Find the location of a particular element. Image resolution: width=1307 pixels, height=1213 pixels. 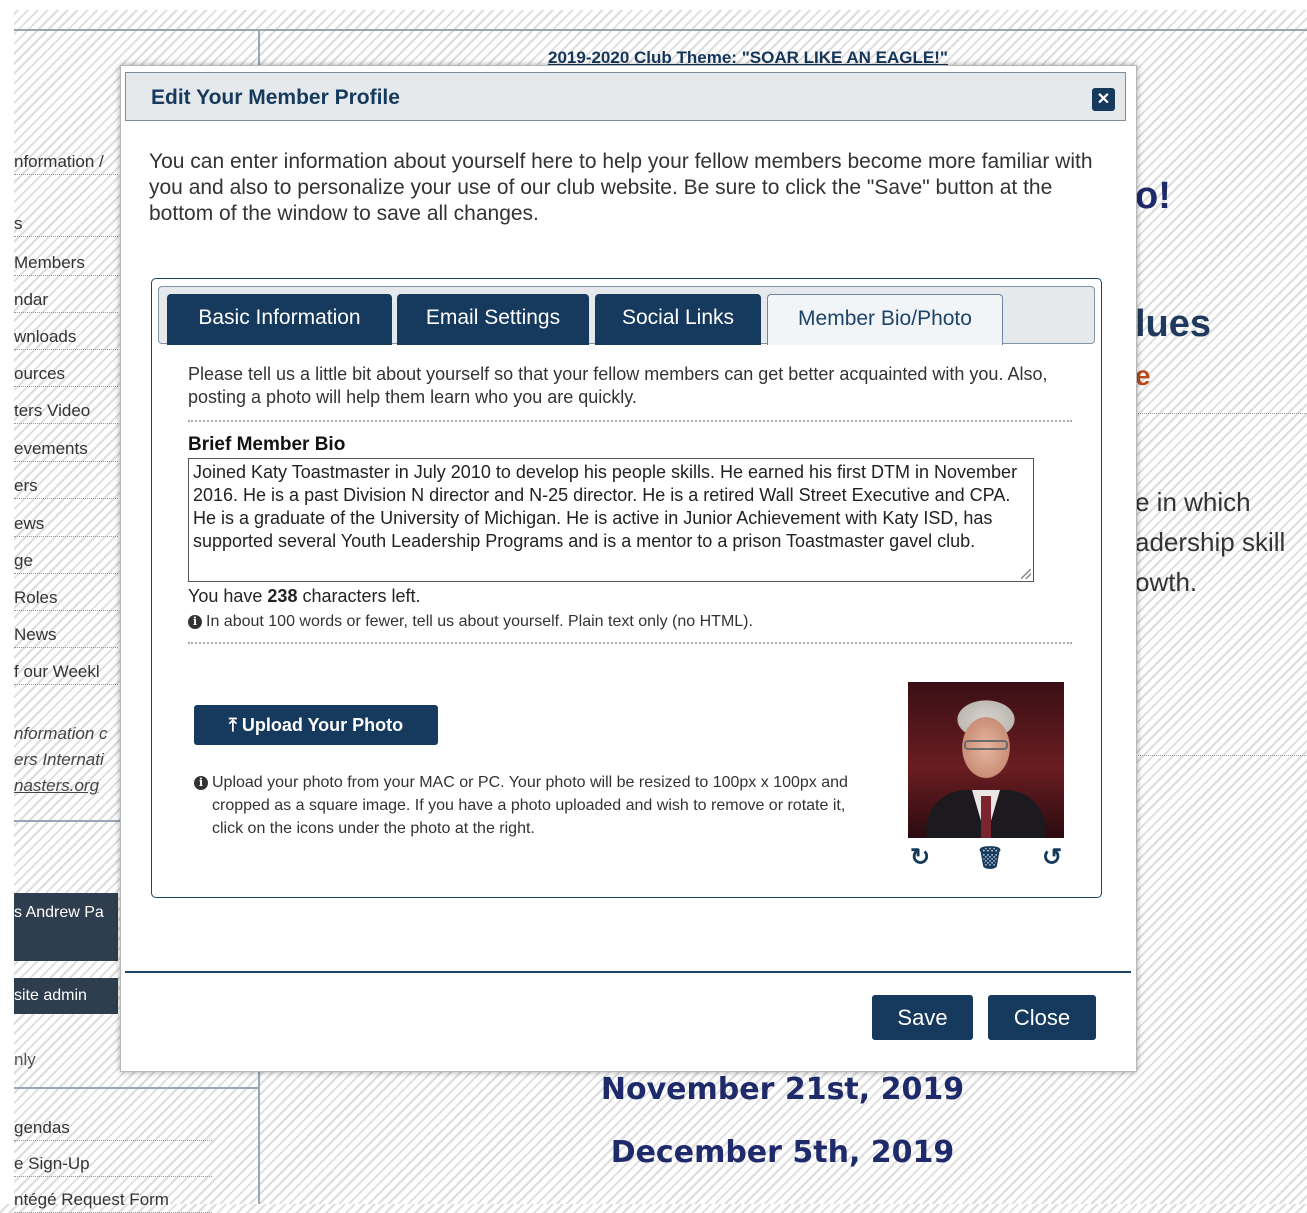

close-icon: ✕ is located at coordinates (1103, 99).